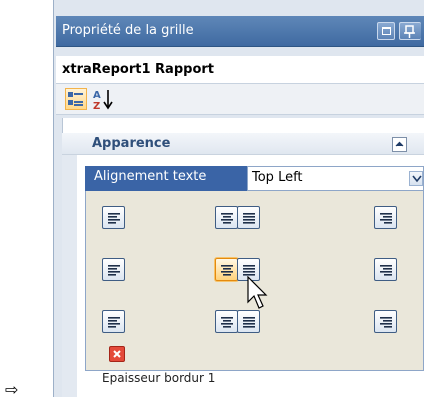 This screenshot has height=399, width=424. Describe the element at coordinates (76, 99) in the screenshot. I see `categorized-icon` at that location.